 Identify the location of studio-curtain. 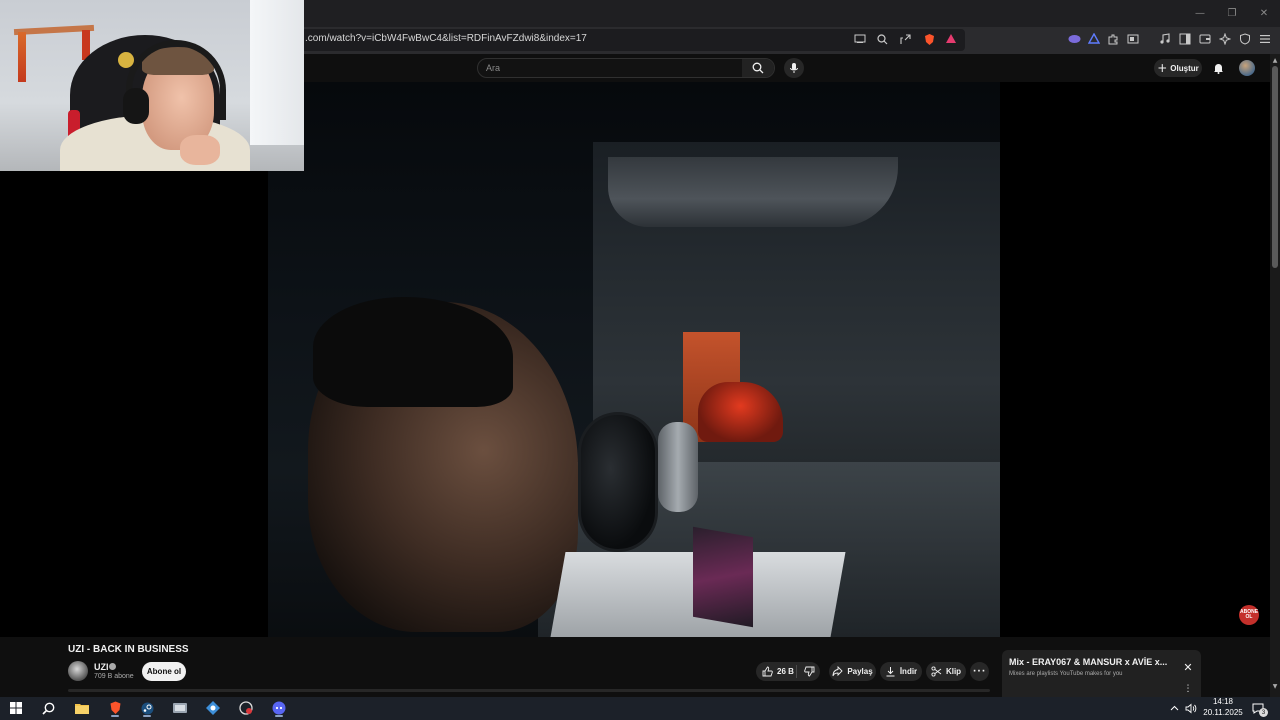
(753, 192).